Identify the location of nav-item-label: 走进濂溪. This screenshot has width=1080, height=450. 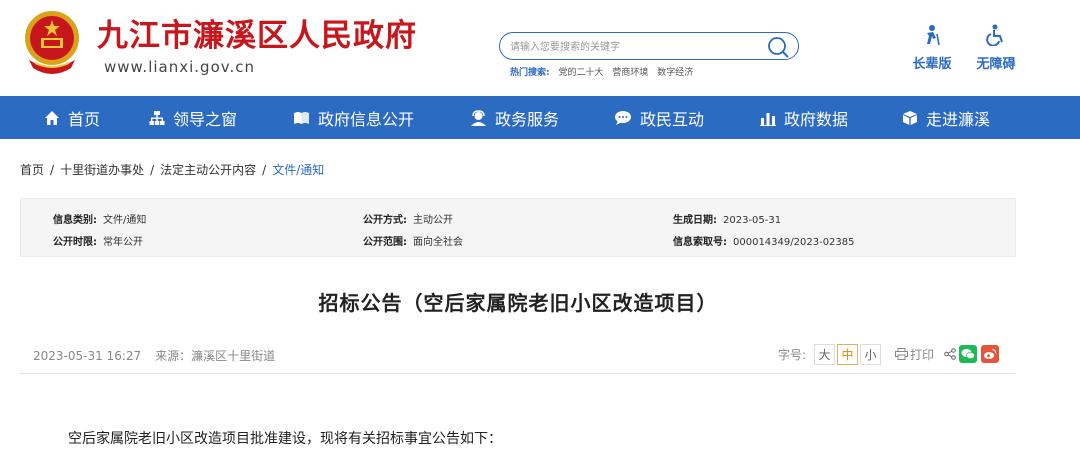
(958, 119).